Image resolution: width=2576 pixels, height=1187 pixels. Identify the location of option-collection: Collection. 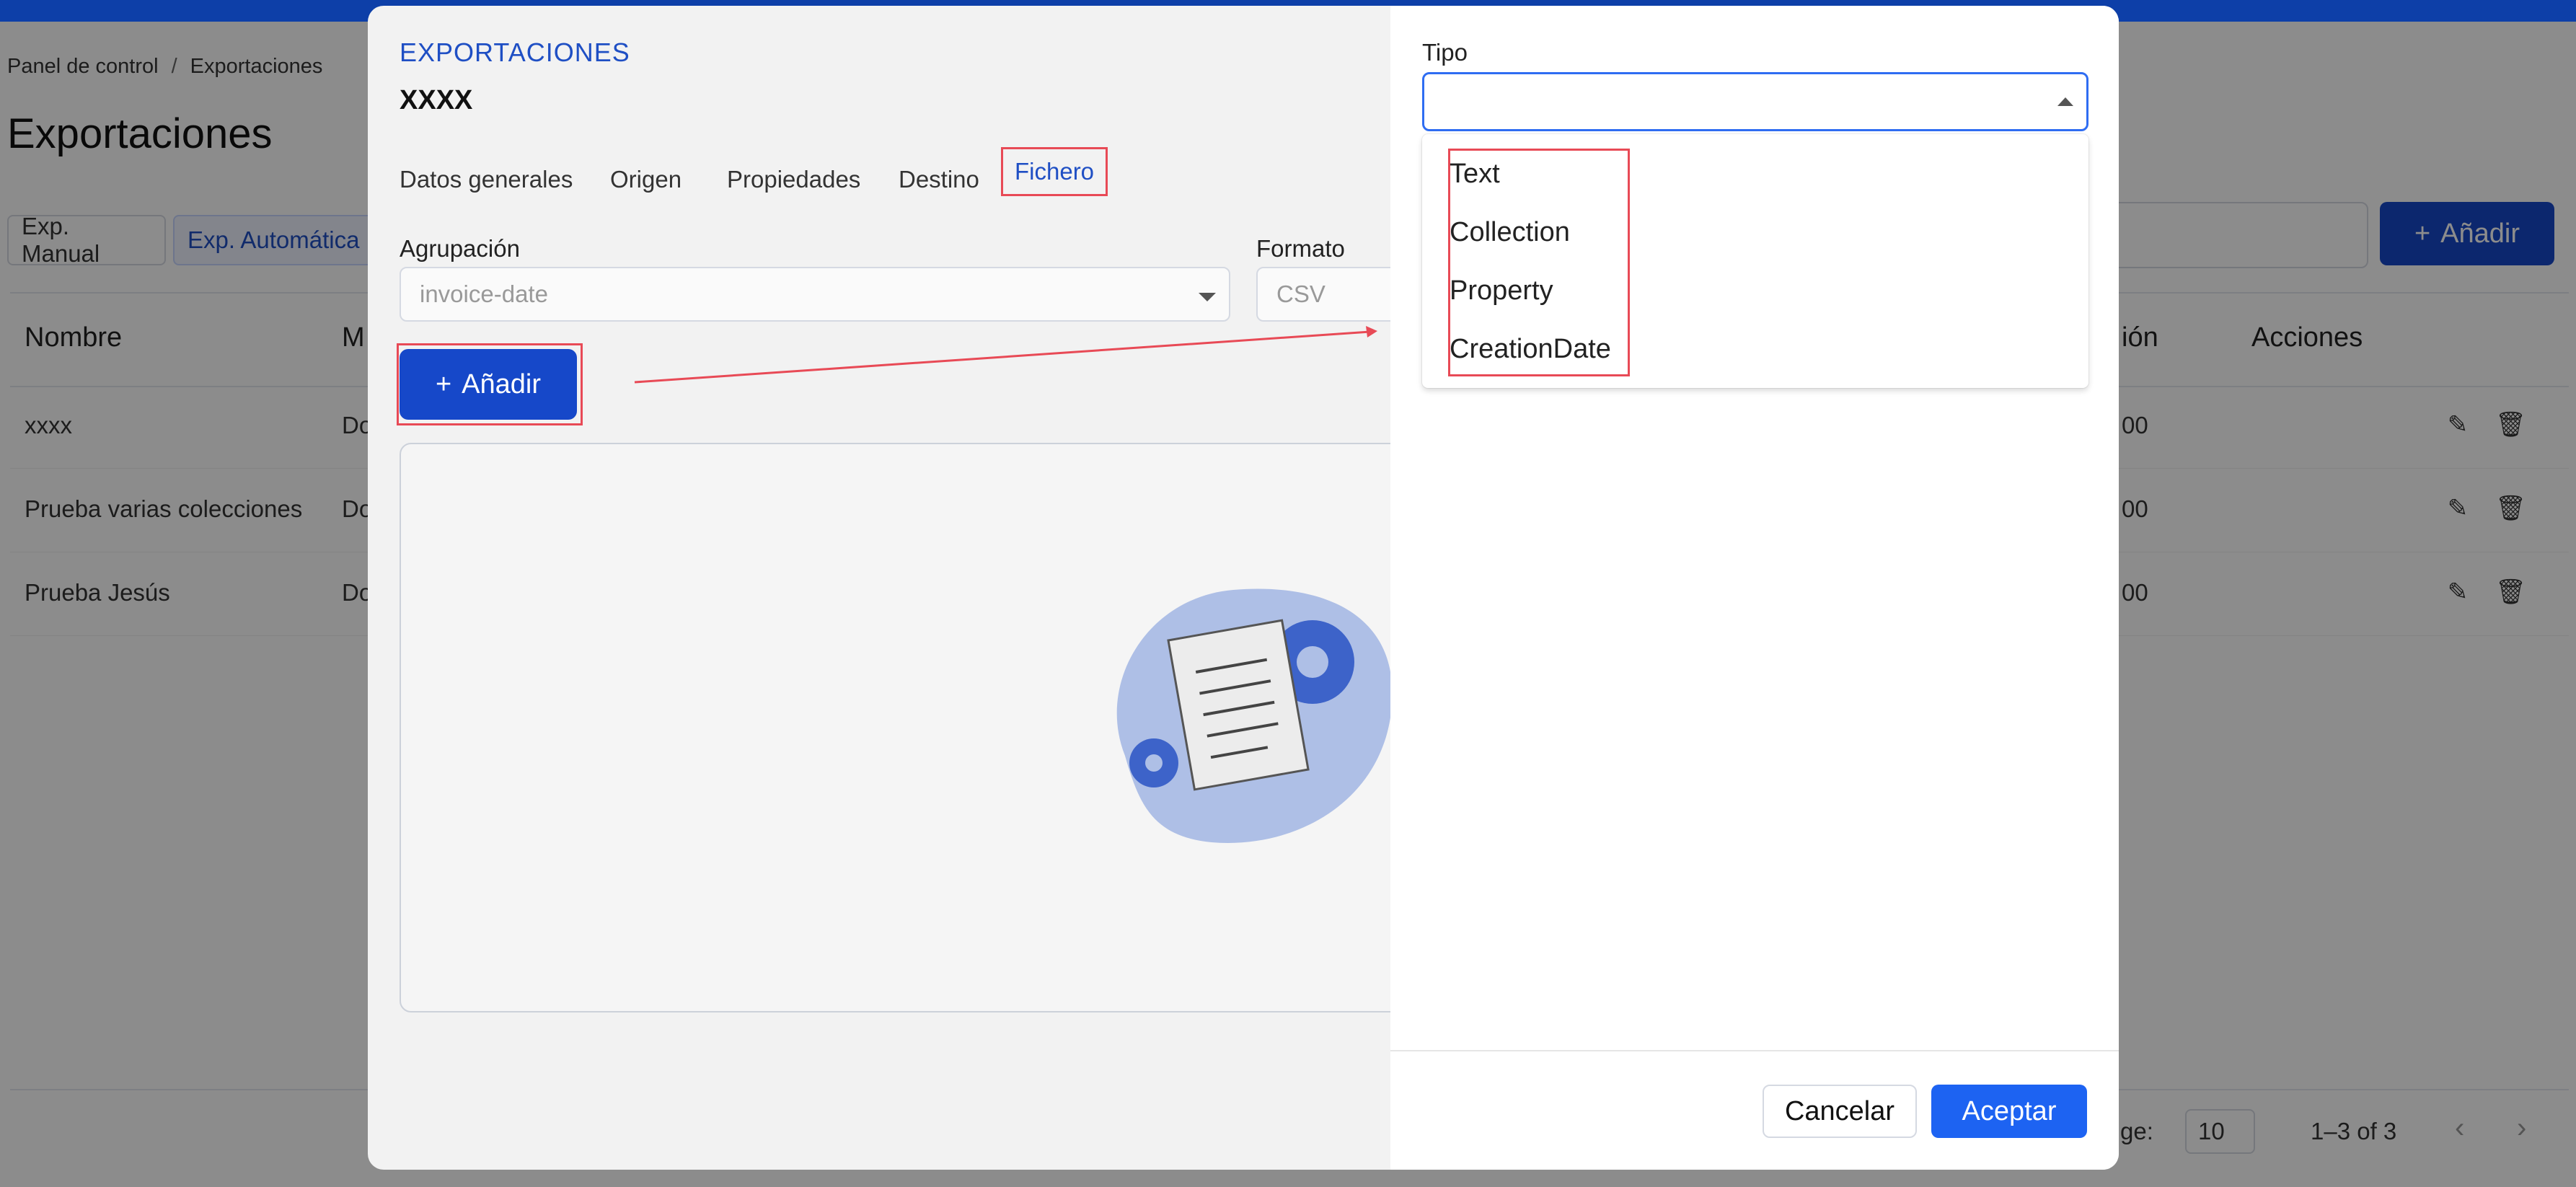
(1510, 233).